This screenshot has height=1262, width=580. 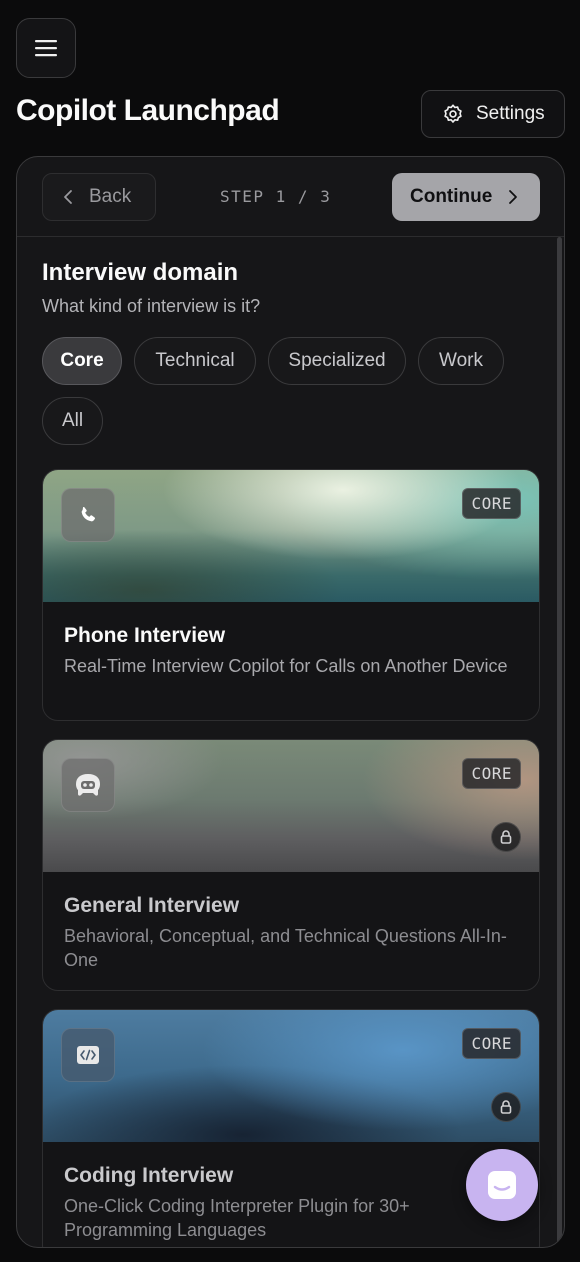 I want to click on continue-label: Continue, so click(x=451, y=196).